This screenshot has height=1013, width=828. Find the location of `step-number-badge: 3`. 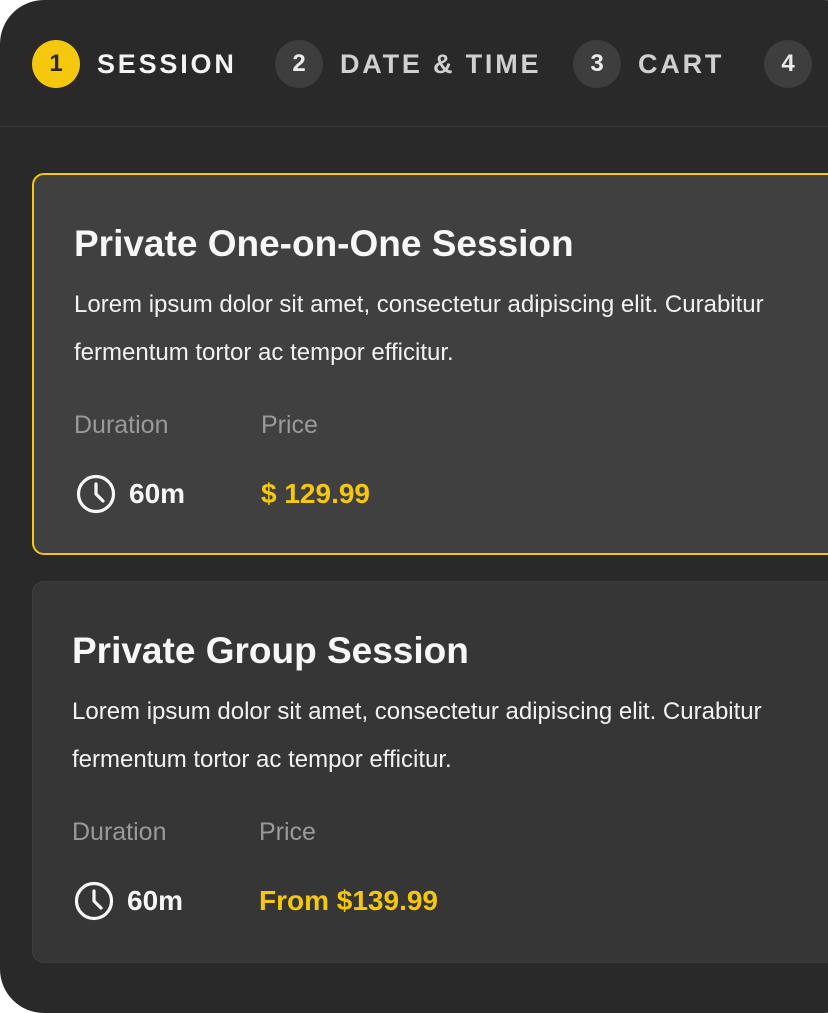

step-number-badge: 3 is located at coordinates (597, 64).